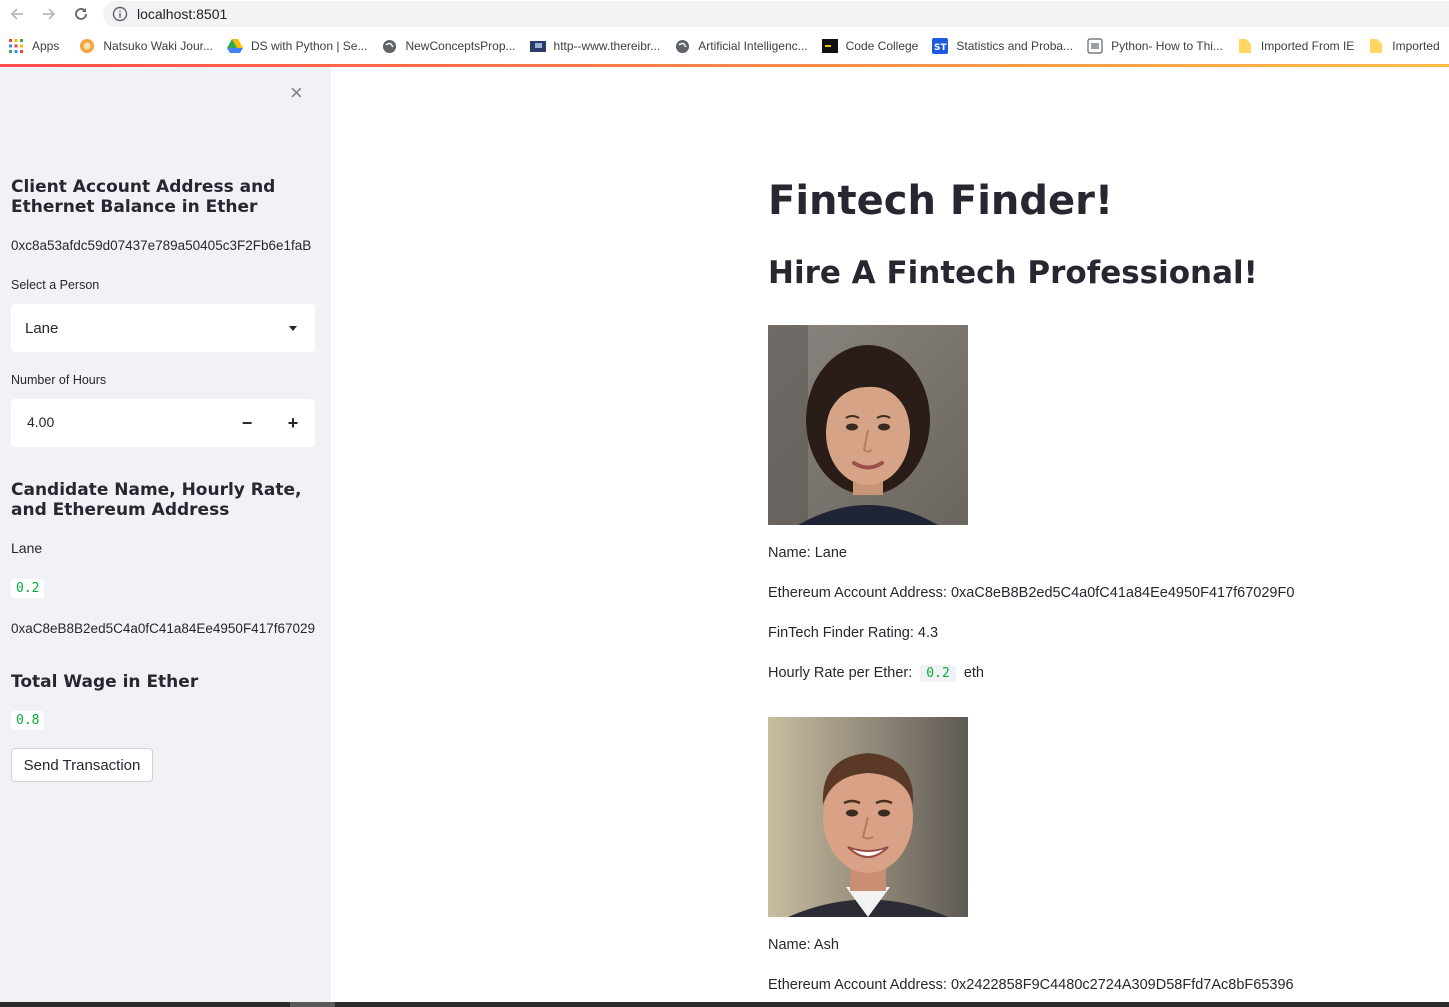 The image size is (1449, 1007). What do you see at coordinates (829, 46) in the screenshot?
I see `code-college-icon` at bounding box center [829, 46].